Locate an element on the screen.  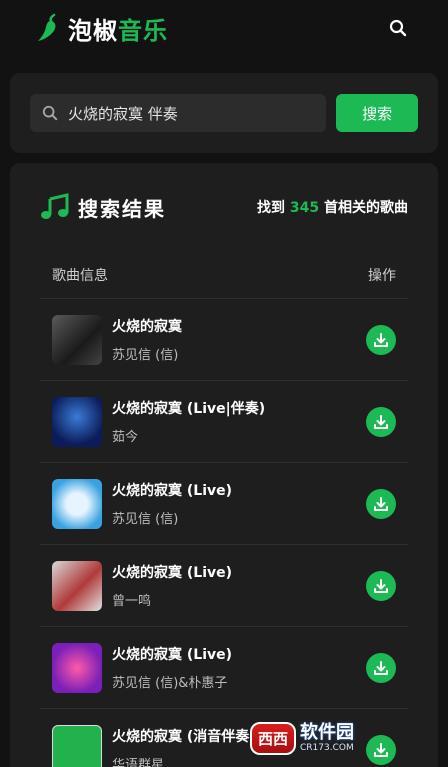
column-action: 操作 is located at coordinates (382, 275).